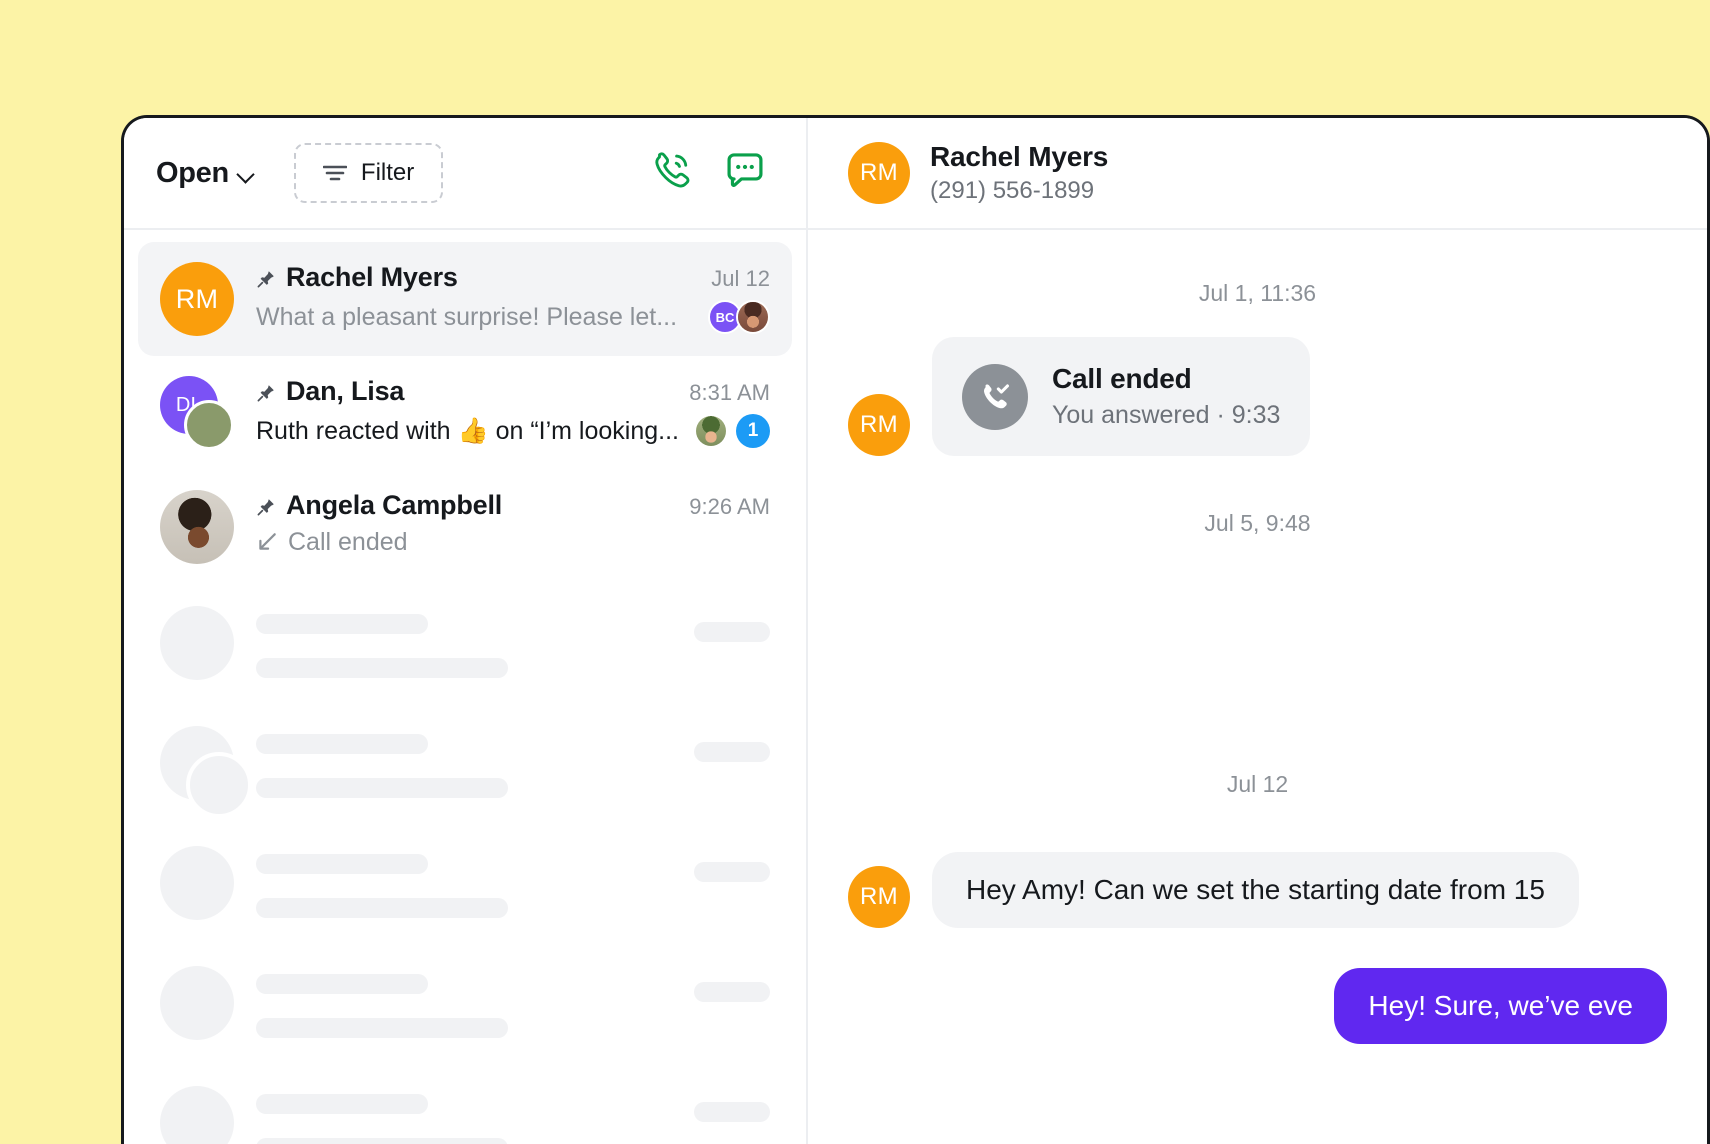  What do you see at coordinates (1500, 1006) in the screenshot?
I see `outgoing-message-bubble: Hey! Sure, we’ve eve` at bounding box center [1500, 1006].